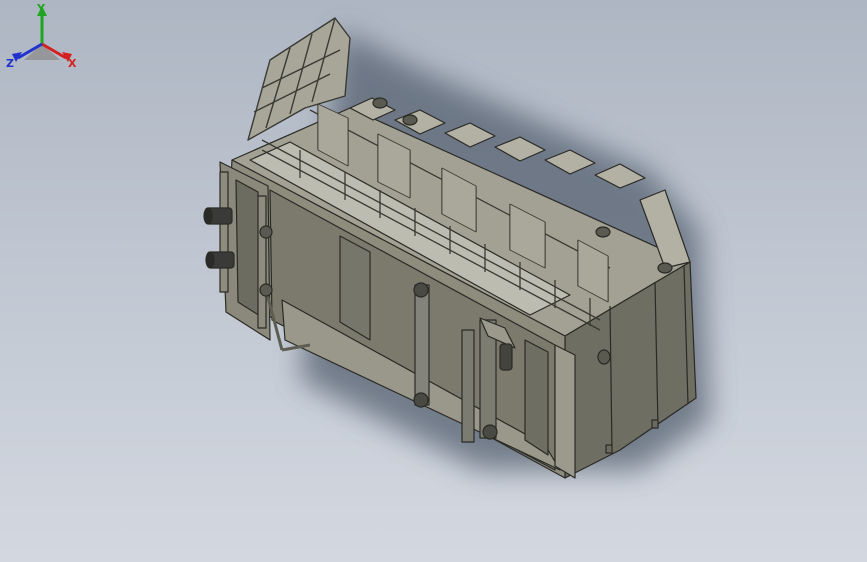 Image resolution: width=867 pixels, height=562 pixels. Describe the element at coordinates (248, 248) in the screenshot. I see `tank-left-end-opening` at that location.